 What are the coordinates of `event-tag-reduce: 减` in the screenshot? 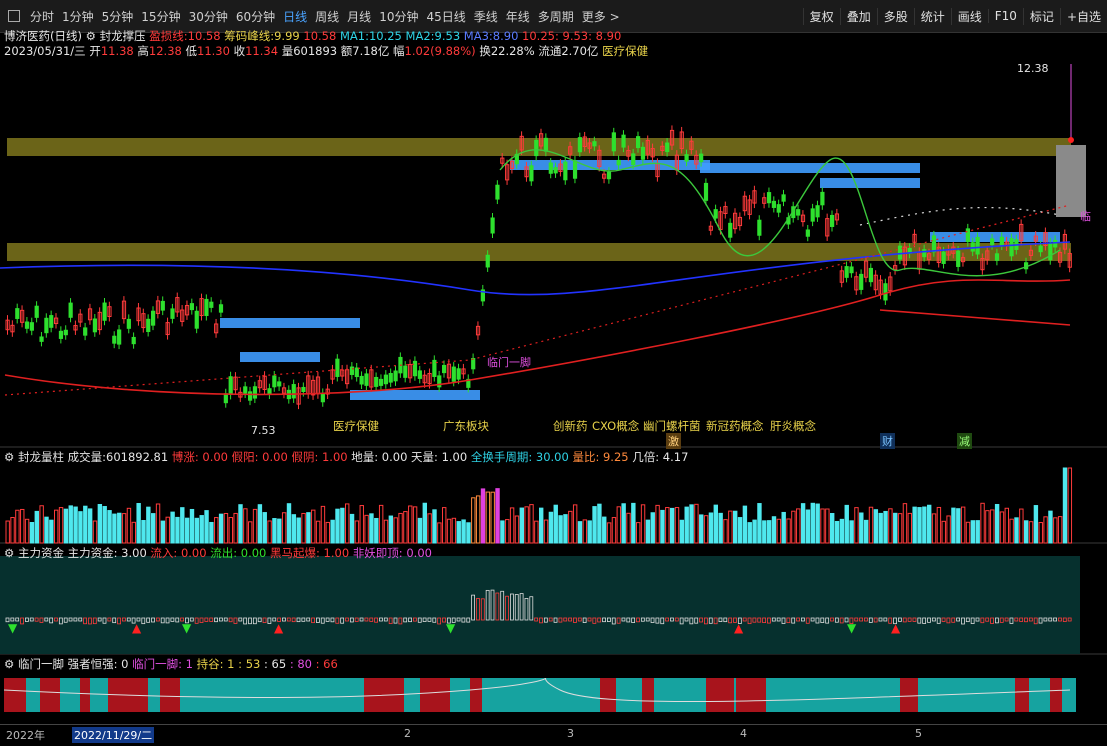 It's located at (964, 441).